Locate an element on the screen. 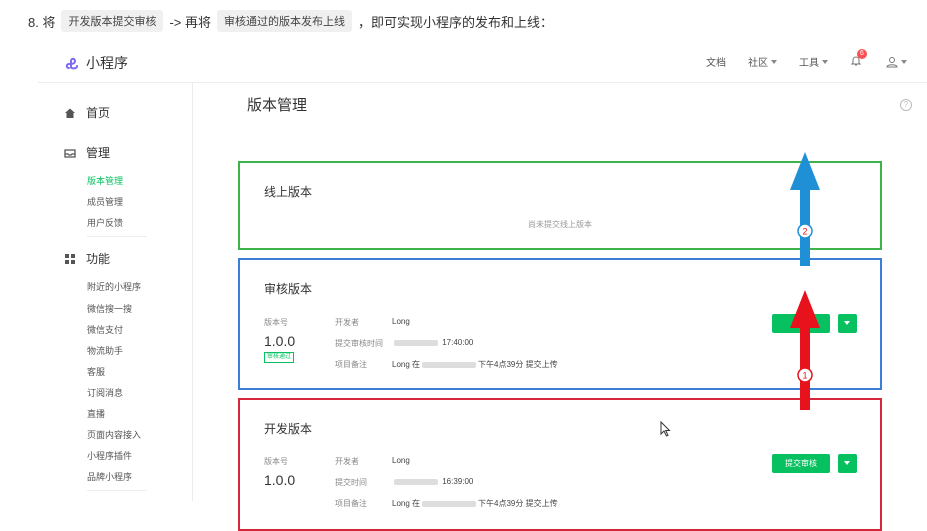 Image resolution: width=927 pixels, height=531 pixels. intro-prefix: 8. 将 is located at coordinates (42, 22).